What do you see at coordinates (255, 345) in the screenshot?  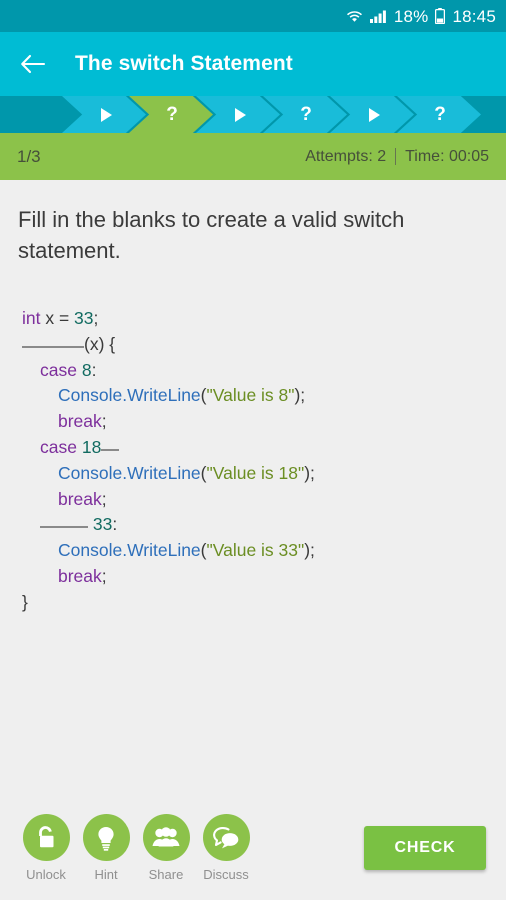 I see `code-line: (x) {` at bounding box center [255, 345].